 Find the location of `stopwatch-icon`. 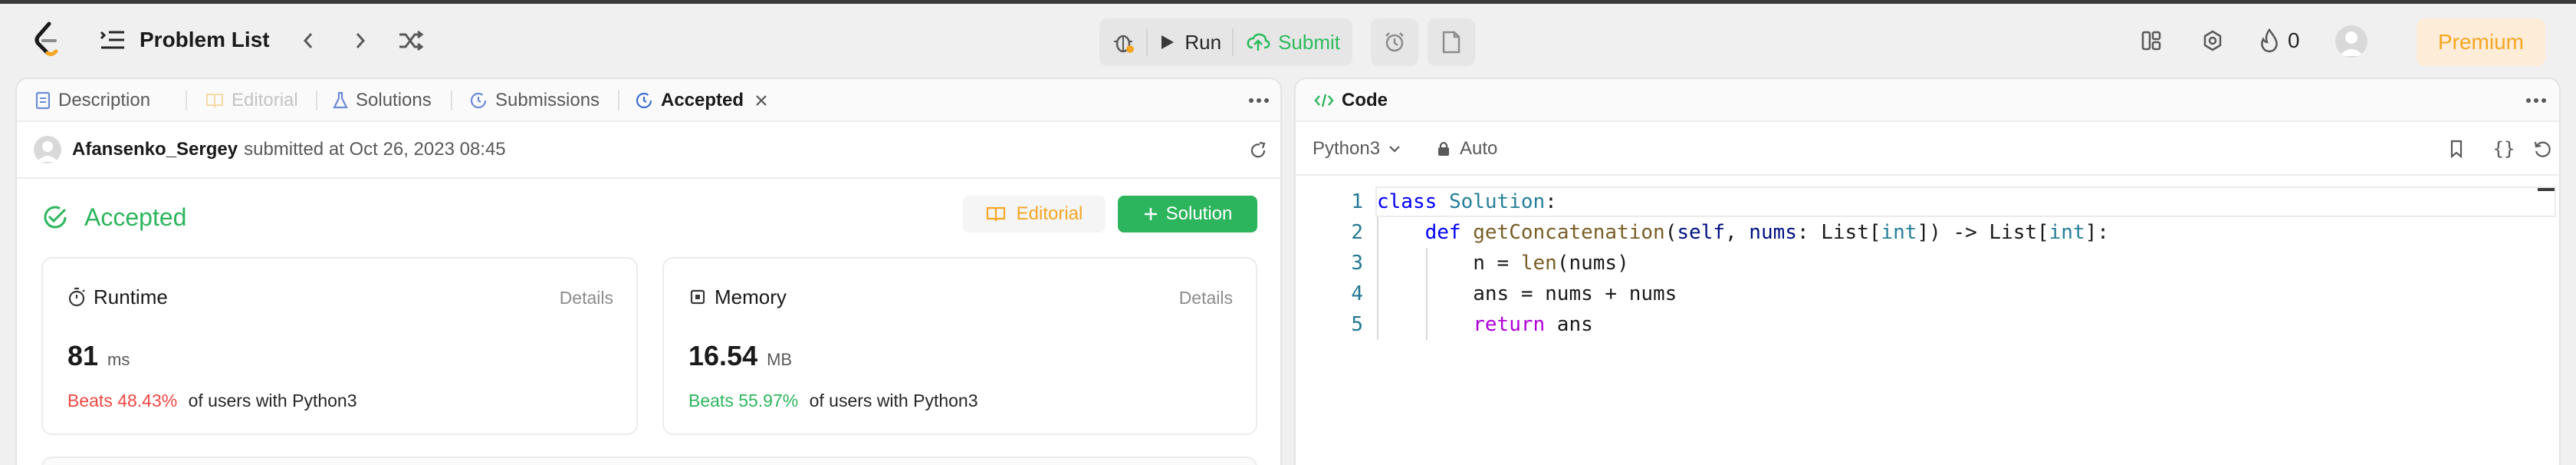

stopwatch-icon is located at coordinates (76, 297).